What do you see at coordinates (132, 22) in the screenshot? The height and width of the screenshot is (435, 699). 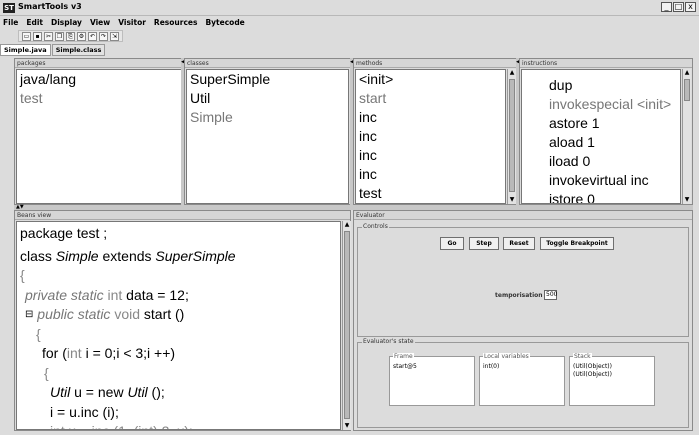 I see `menu-visitor: Visitor` at bounding box center [132, 22].